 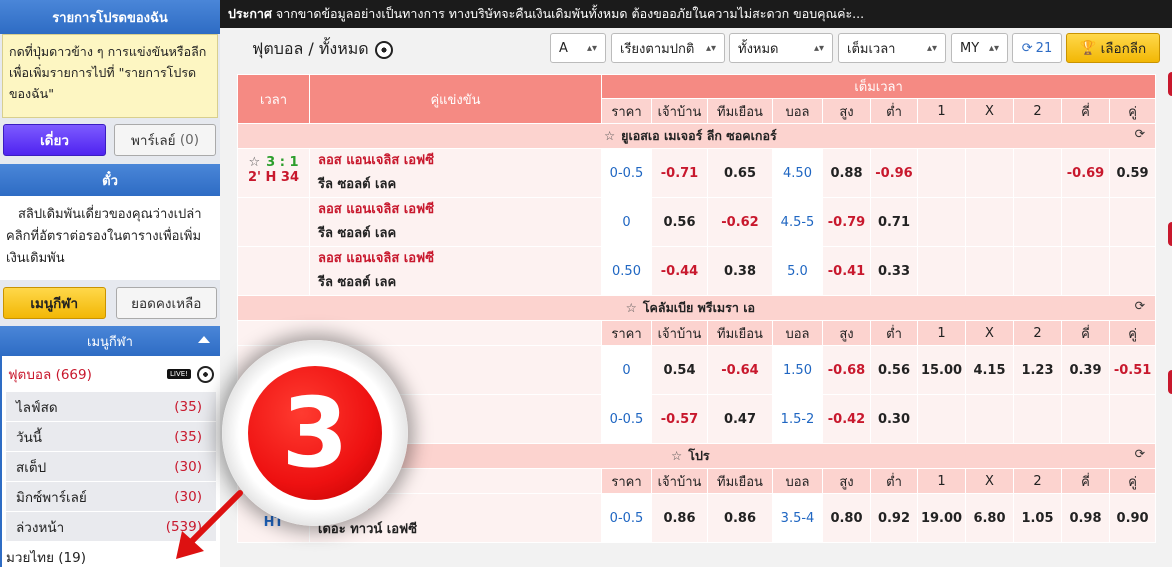 What do you see at coordinates (797, 419) in the screenshot?
I see `odds-cell-ou: 1.5-2` at bounding box center [797, 419].